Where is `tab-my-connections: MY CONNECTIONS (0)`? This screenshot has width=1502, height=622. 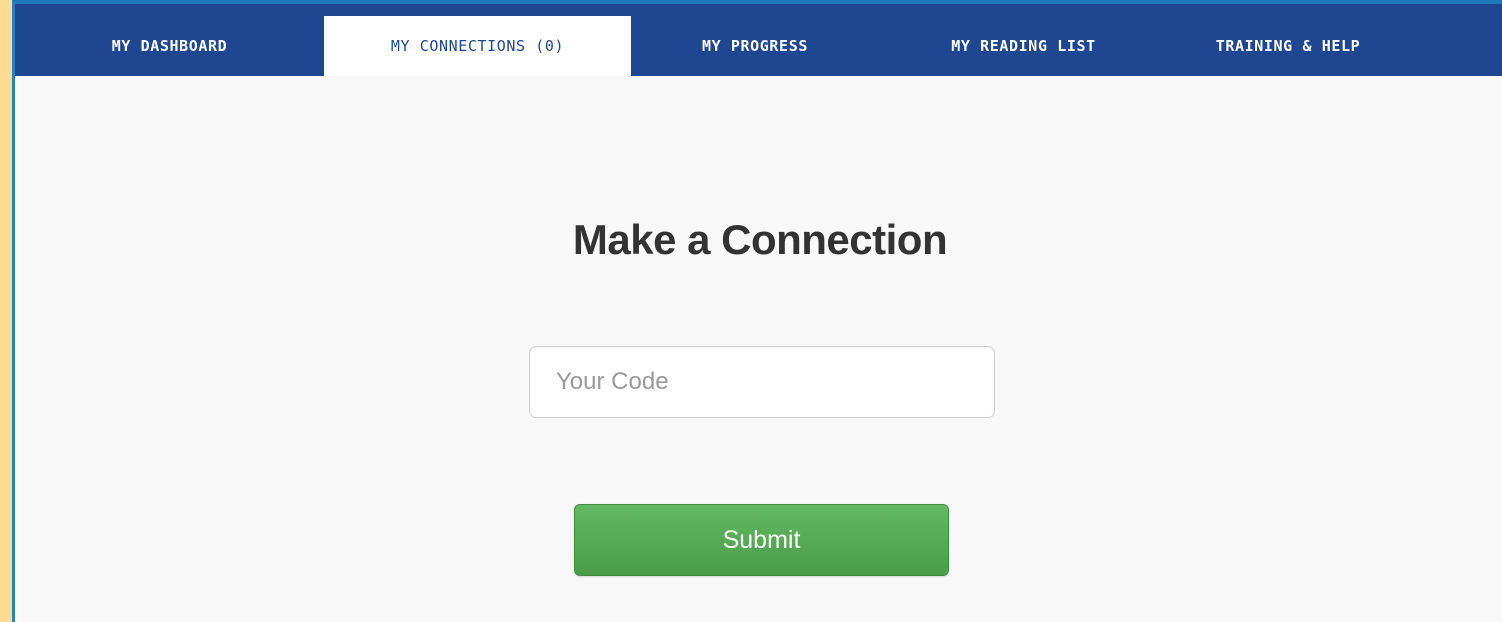 tab-my-connections: MY CONNECTIONS (0) is located at coordinates (477, 46).